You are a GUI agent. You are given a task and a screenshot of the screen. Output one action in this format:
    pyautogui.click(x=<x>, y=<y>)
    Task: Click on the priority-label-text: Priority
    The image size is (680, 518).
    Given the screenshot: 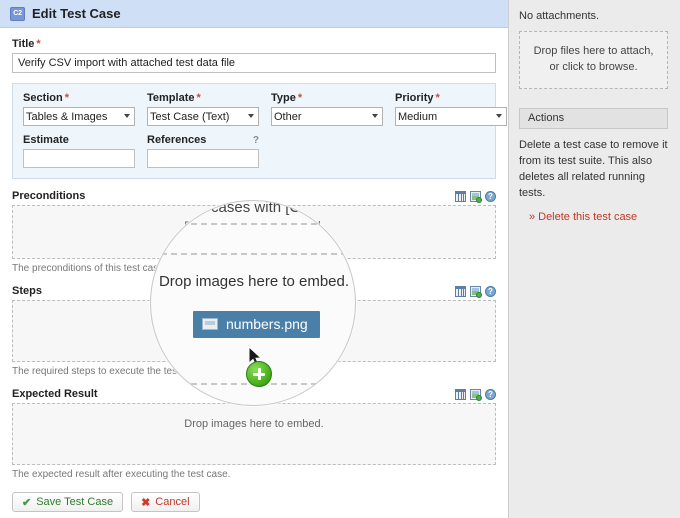 What is the action you would take?
    pyautogui.click(x=414, y=98)
    